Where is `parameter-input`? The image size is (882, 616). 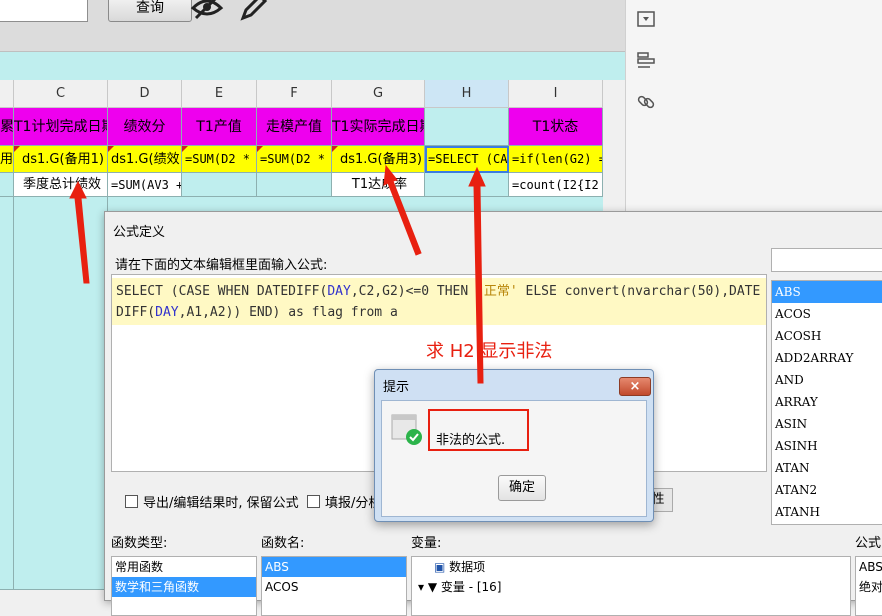
parameter-input is located at coordinates (44, 11).